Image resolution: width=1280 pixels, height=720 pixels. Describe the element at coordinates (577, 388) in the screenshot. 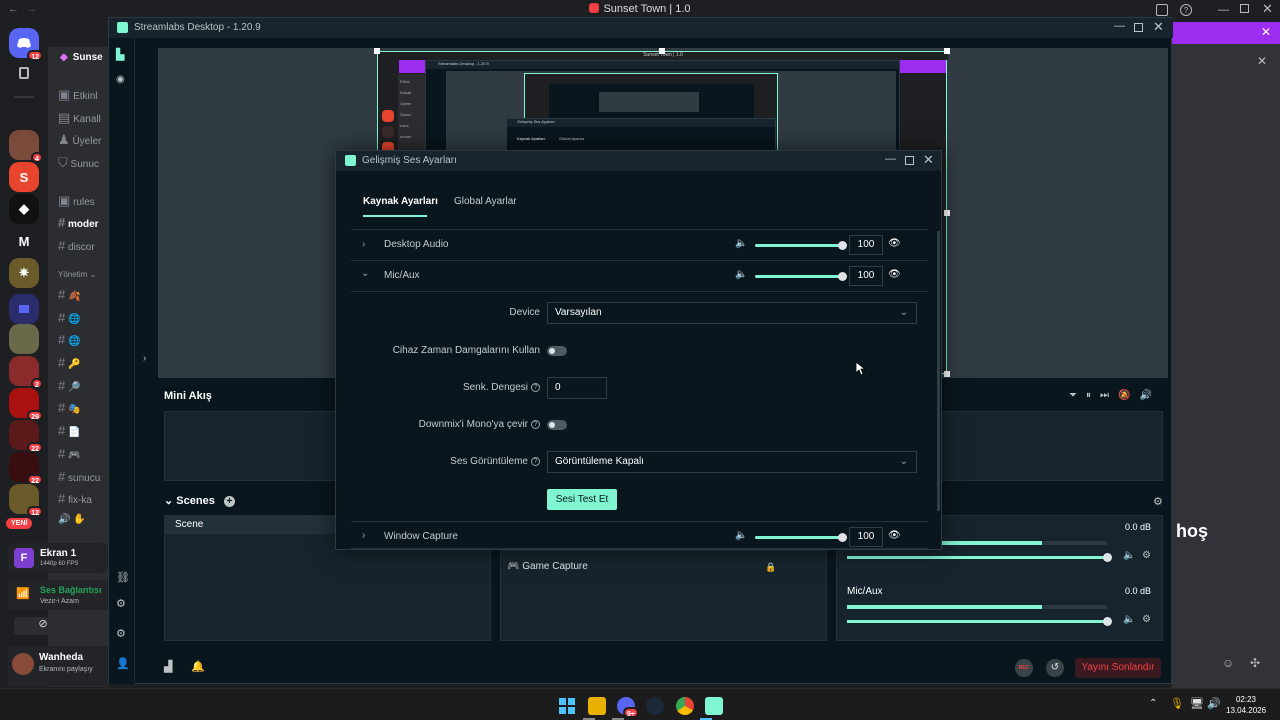

I see `sync-offset-input: 0` at that location.